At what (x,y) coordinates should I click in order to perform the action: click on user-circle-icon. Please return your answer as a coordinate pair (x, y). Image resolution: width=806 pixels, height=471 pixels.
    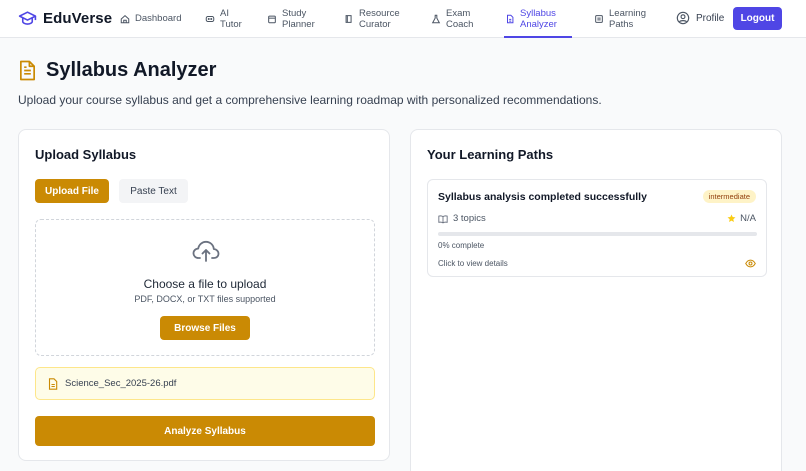
    Looking at the image, I should click on (683, 18).